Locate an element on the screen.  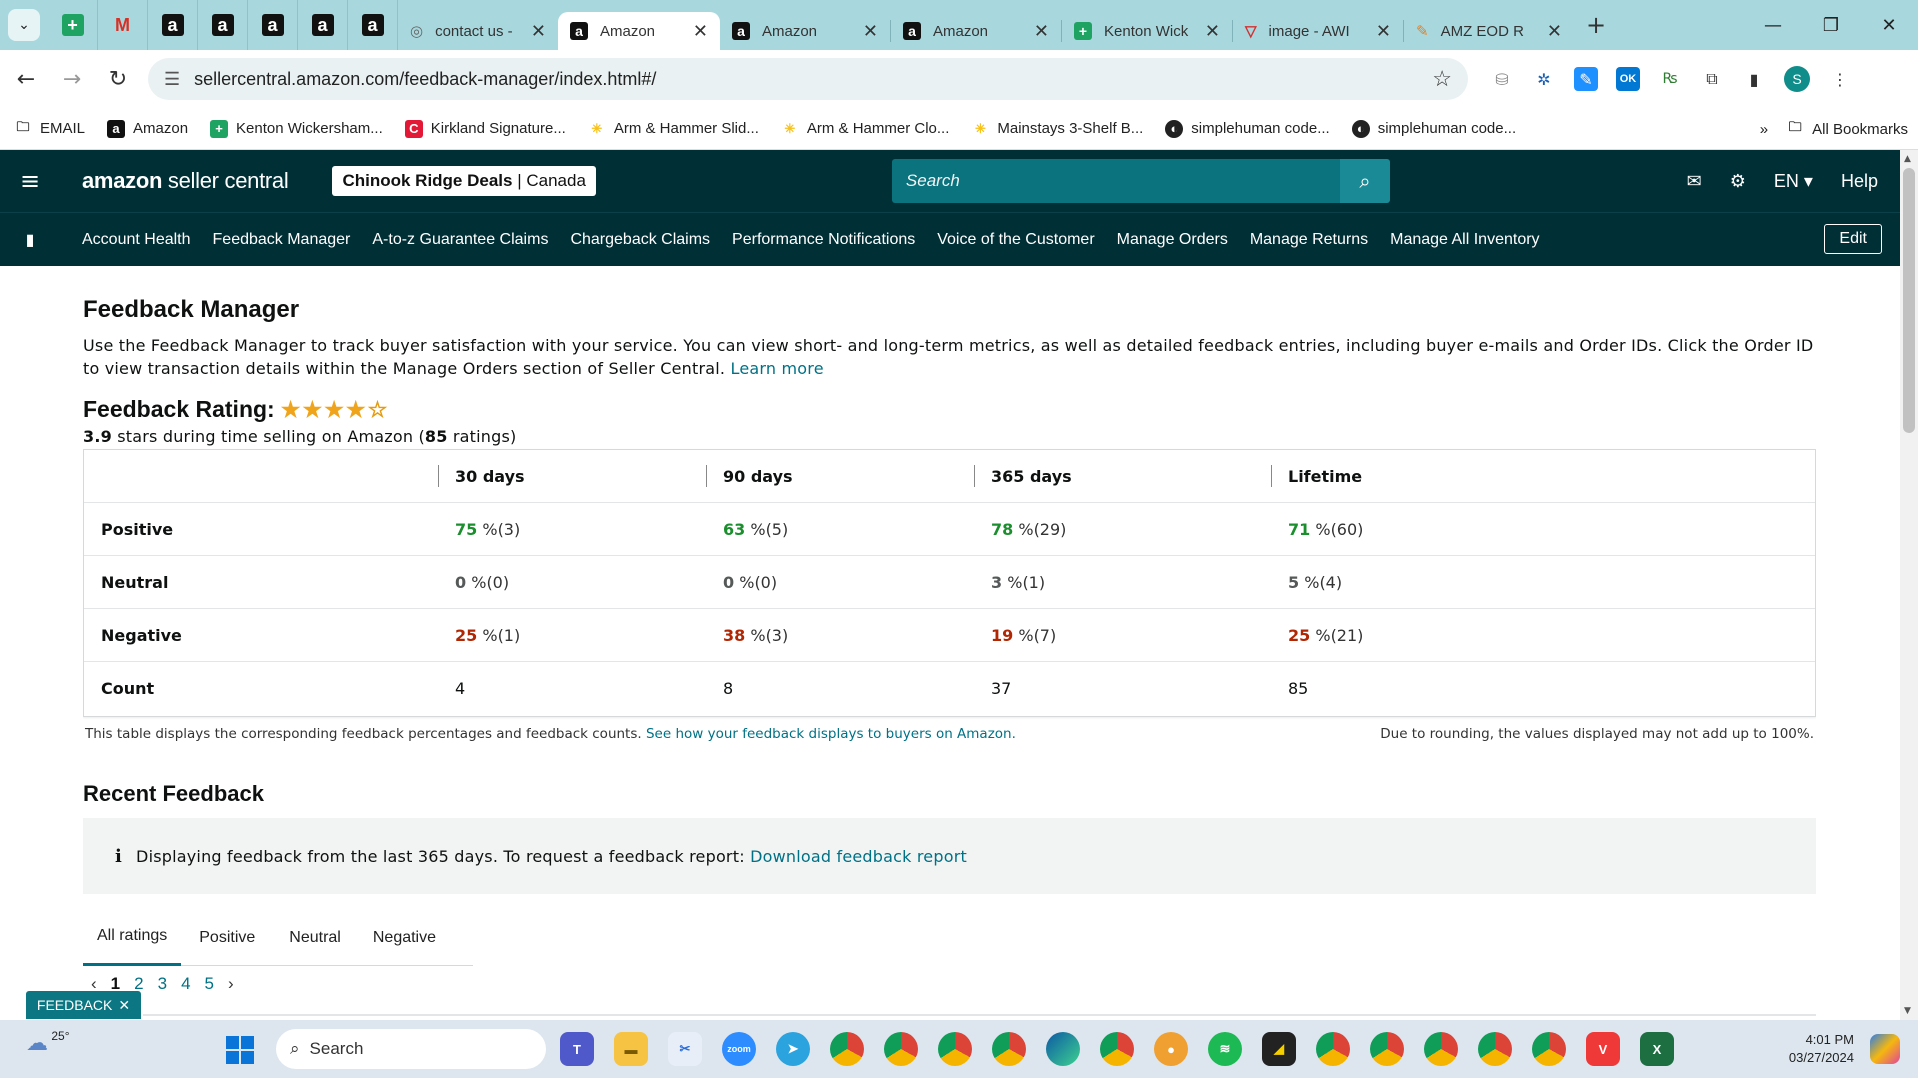
taskbar-clock: 4:01 PM 03/27/2024 is located at coordinates (1821, 1049).